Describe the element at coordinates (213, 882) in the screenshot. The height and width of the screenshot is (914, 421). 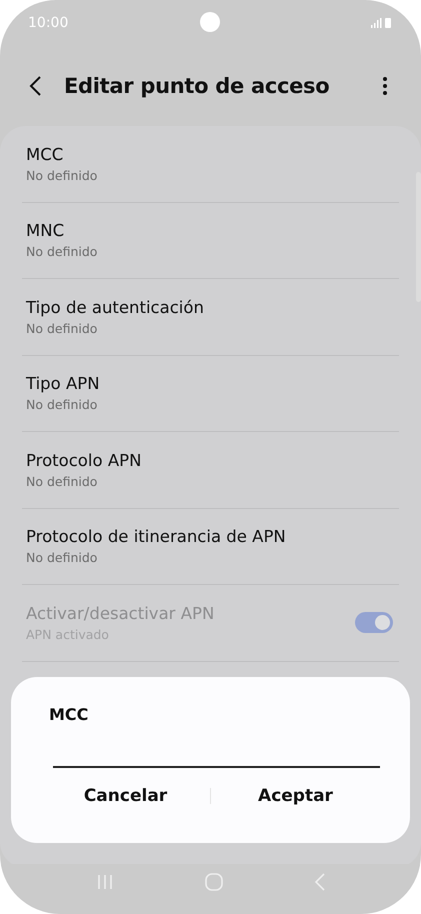
I see `home-icon` at that location.